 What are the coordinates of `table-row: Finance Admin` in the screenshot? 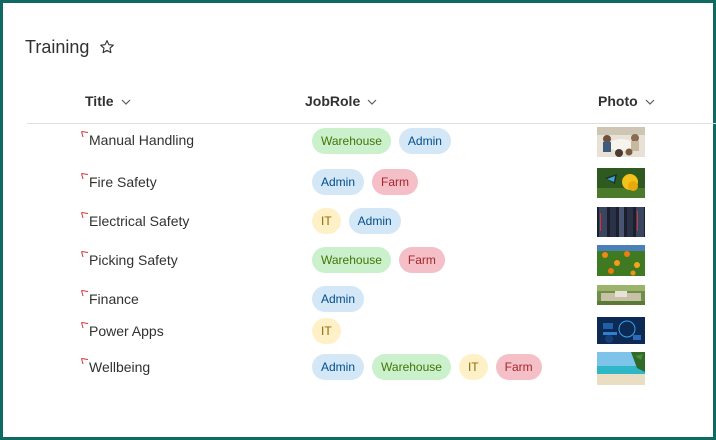 It's located at (359, 297).